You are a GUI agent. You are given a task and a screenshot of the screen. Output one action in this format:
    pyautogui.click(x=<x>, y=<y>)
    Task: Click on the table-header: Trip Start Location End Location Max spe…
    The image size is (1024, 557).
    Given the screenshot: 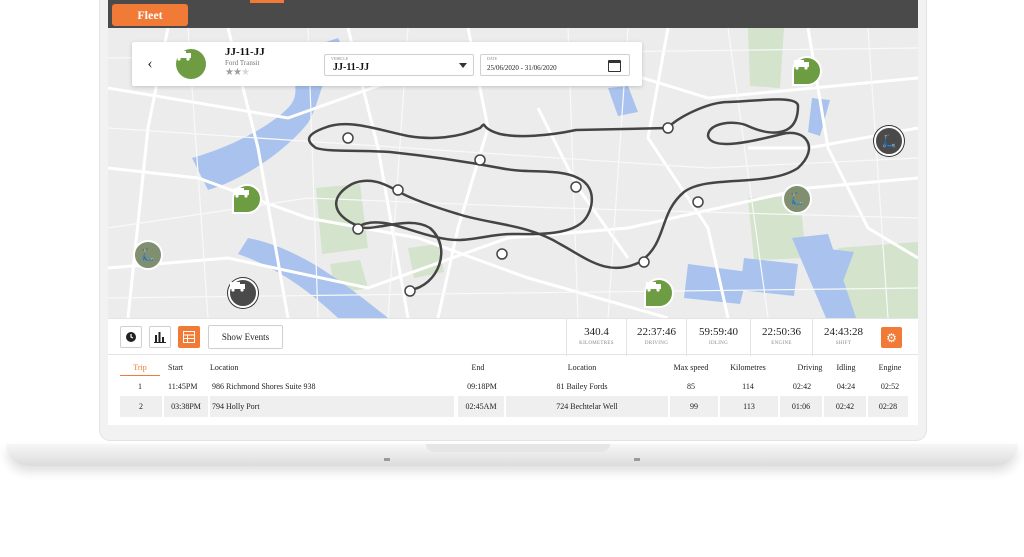 What is the action you would take?
    pyautogui.click(x=513, y=367)
    